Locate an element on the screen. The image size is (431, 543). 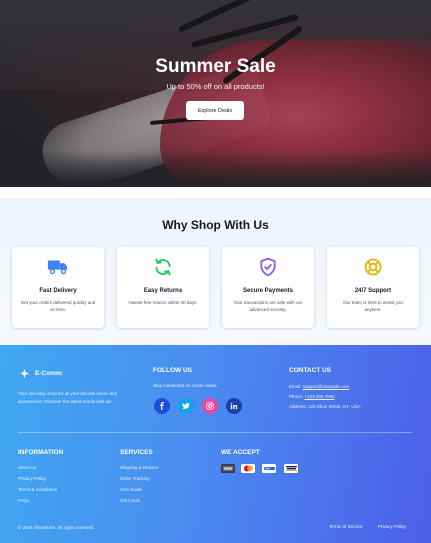
instagram-link is located at coordinates (210, 406).